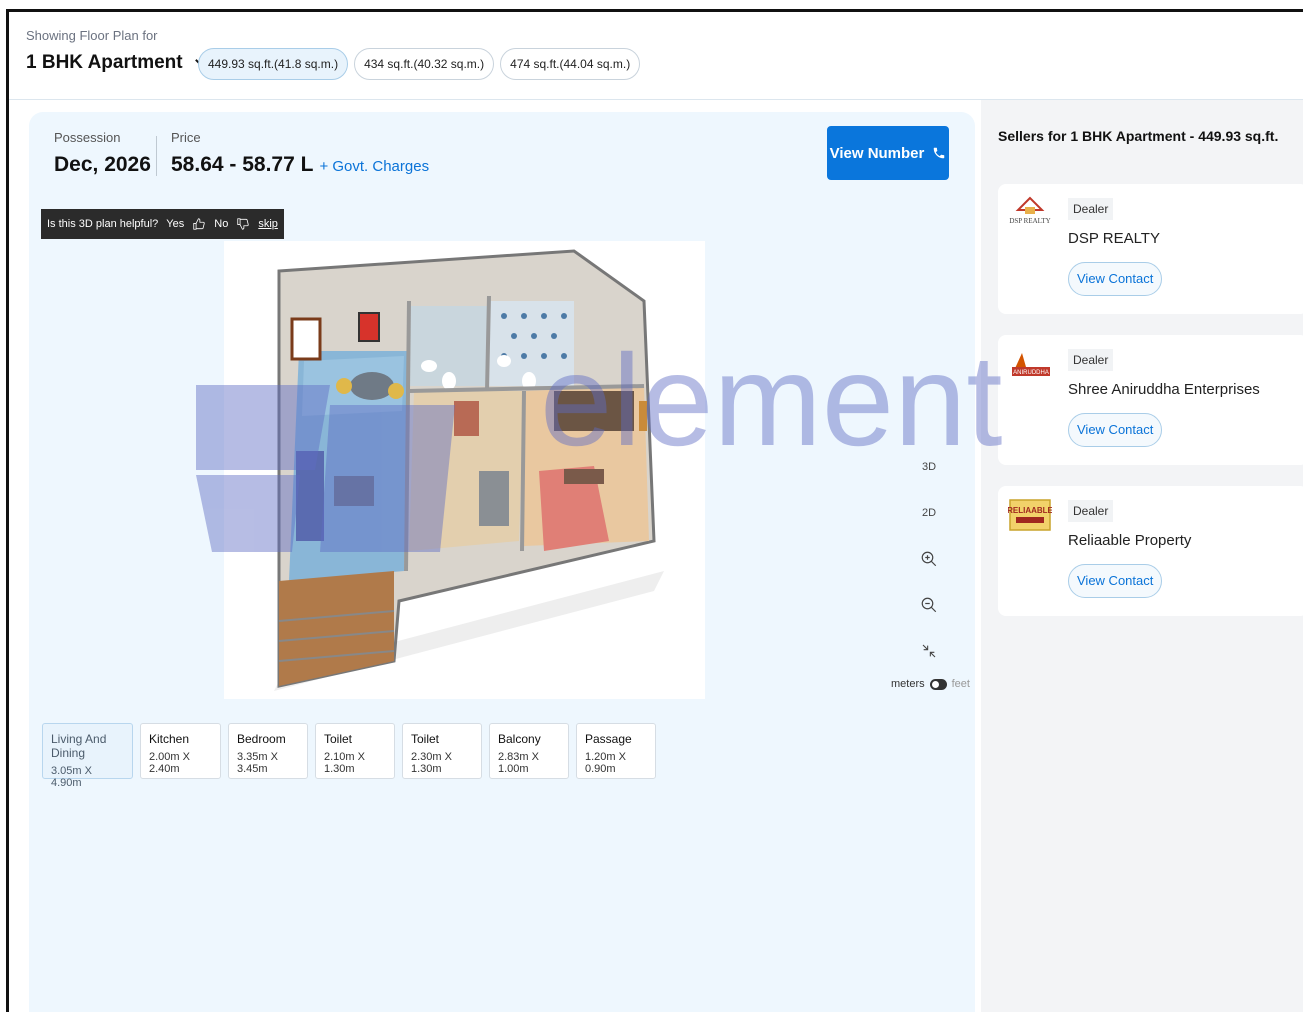 This screenshot has width=1303, height=1012. Describe the element at coordinates (92, 35) in the screenshot. I see `showing-label: Showing Floor Plan for` at that location.